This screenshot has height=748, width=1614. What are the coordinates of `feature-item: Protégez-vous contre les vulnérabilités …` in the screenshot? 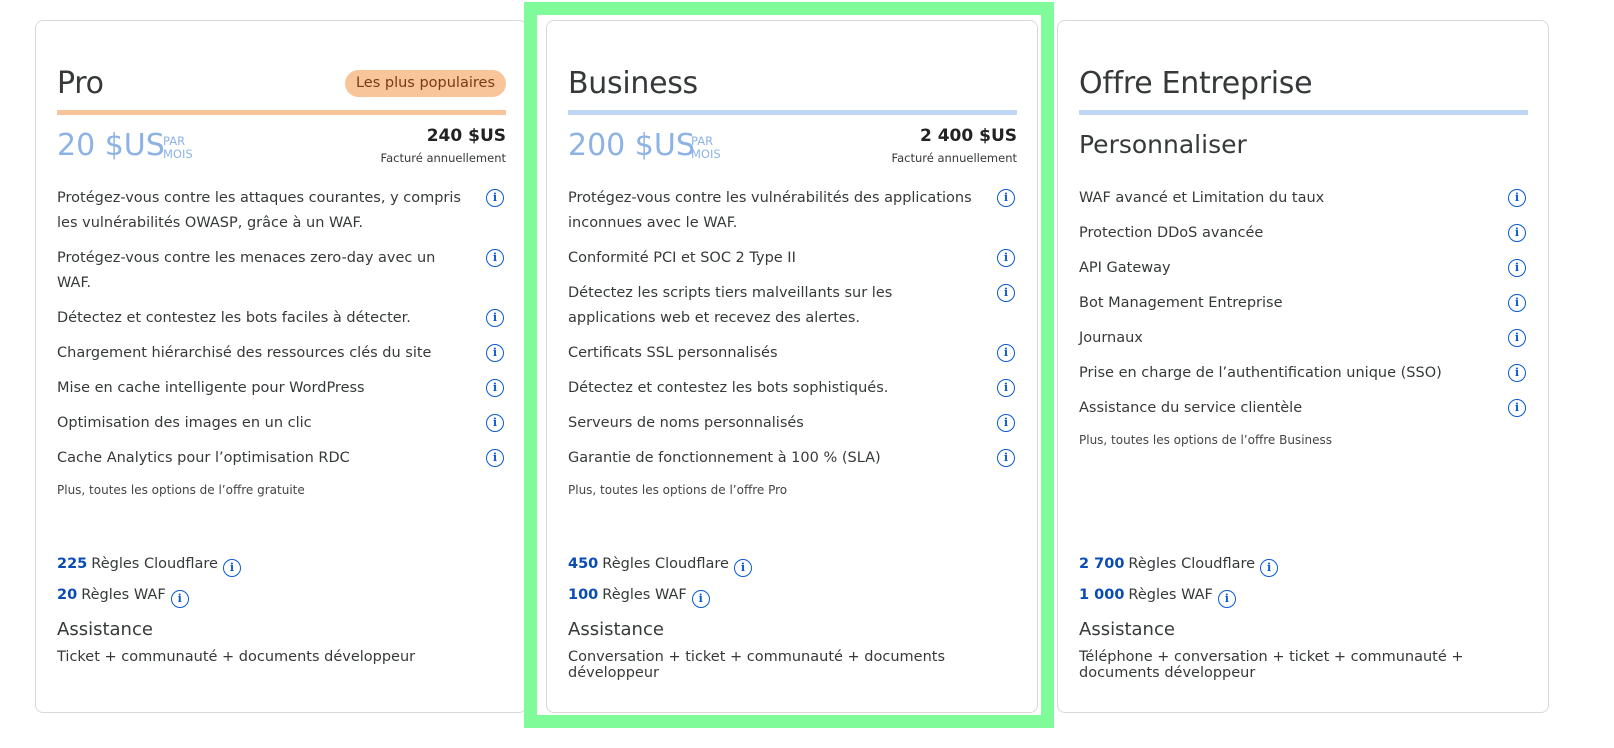 It's located at (792, 211).